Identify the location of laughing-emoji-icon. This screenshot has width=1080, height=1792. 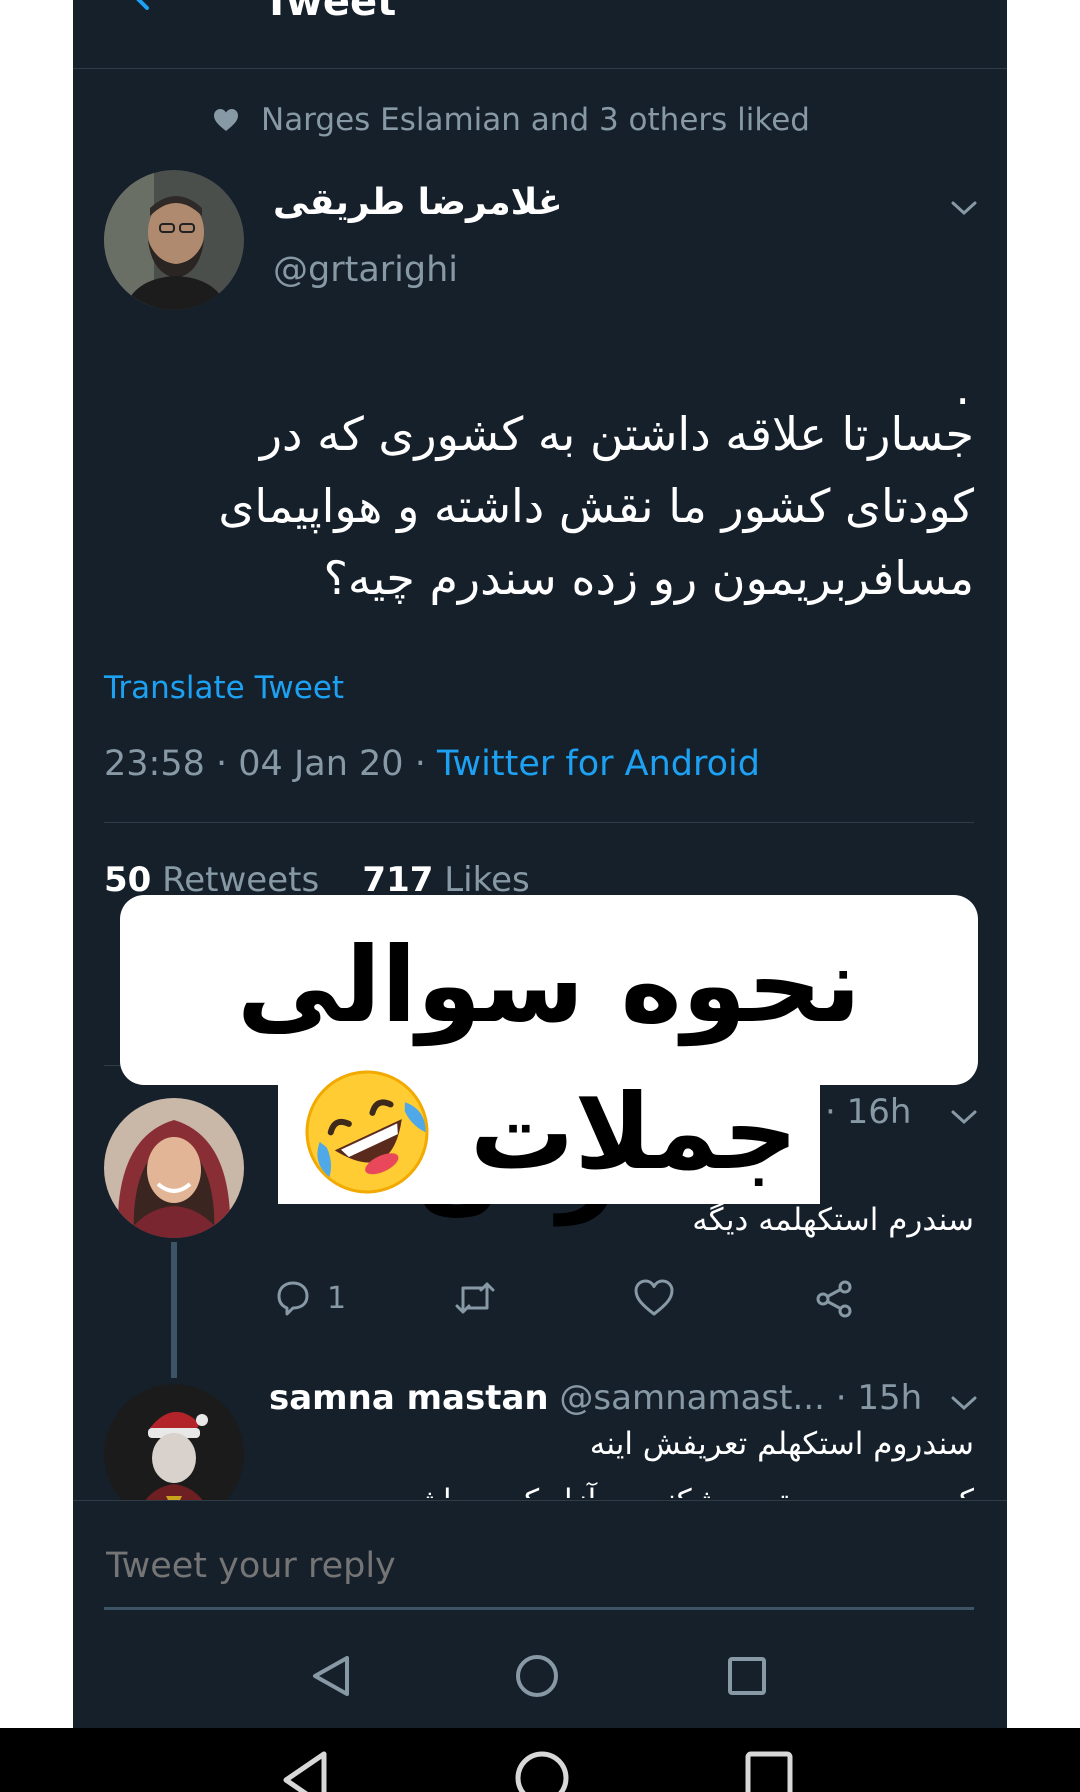
(367, 1132).